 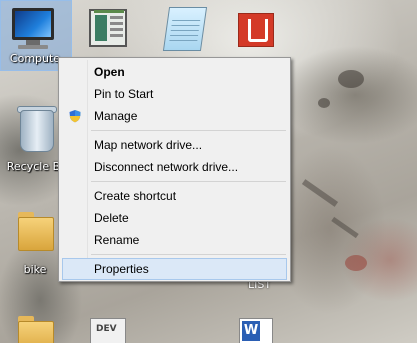 What do you see at coordinates (174, 196) in the screenshot?
I see `menu-item-create-shortcut: Create shortcut` at bounding box center [174, 196].